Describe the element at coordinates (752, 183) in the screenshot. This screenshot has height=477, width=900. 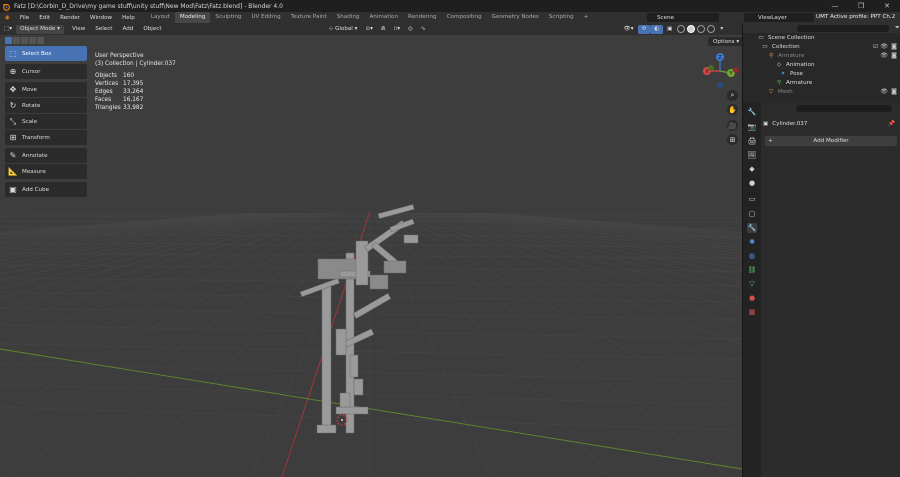
I see `world-properties-icon: ●` at that location.